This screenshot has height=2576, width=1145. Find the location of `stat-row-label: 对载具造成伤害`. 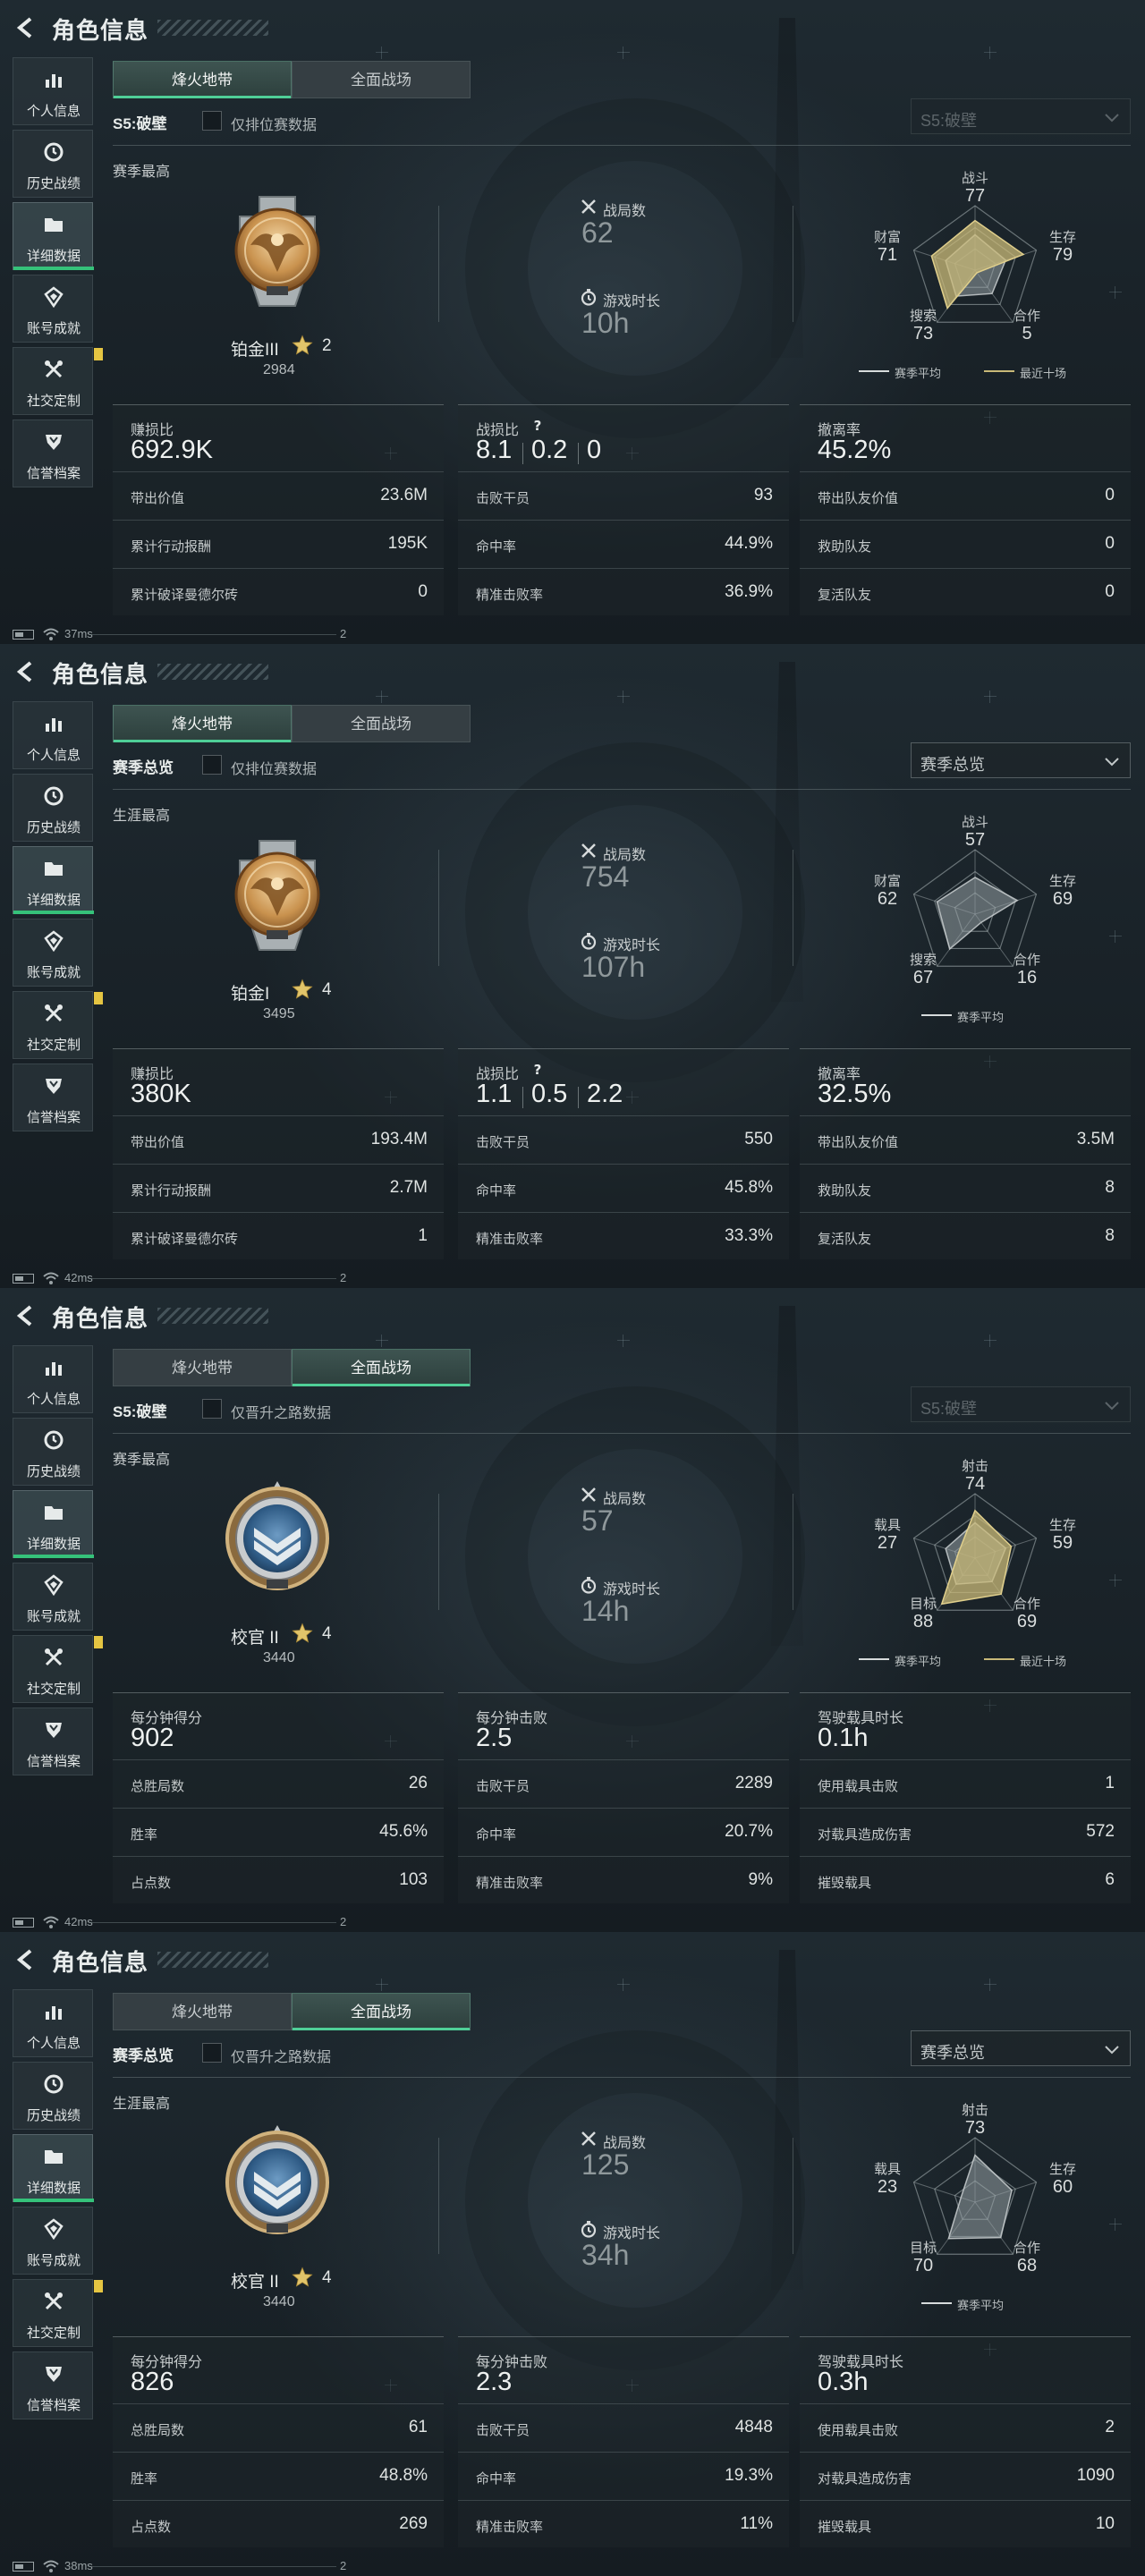

stat-row-label: 对载具造成伤害 is located at coordinates (865, 2479).